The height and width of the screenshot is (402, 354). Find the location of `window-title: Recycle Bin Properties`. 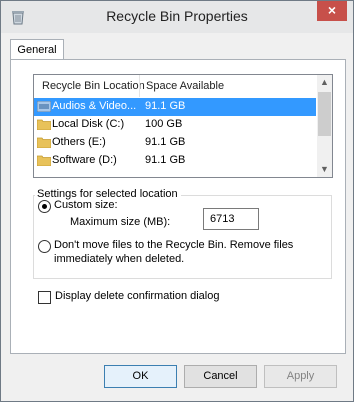

window-title: Recycle Bin Properties is located at coordinates (177, 16).